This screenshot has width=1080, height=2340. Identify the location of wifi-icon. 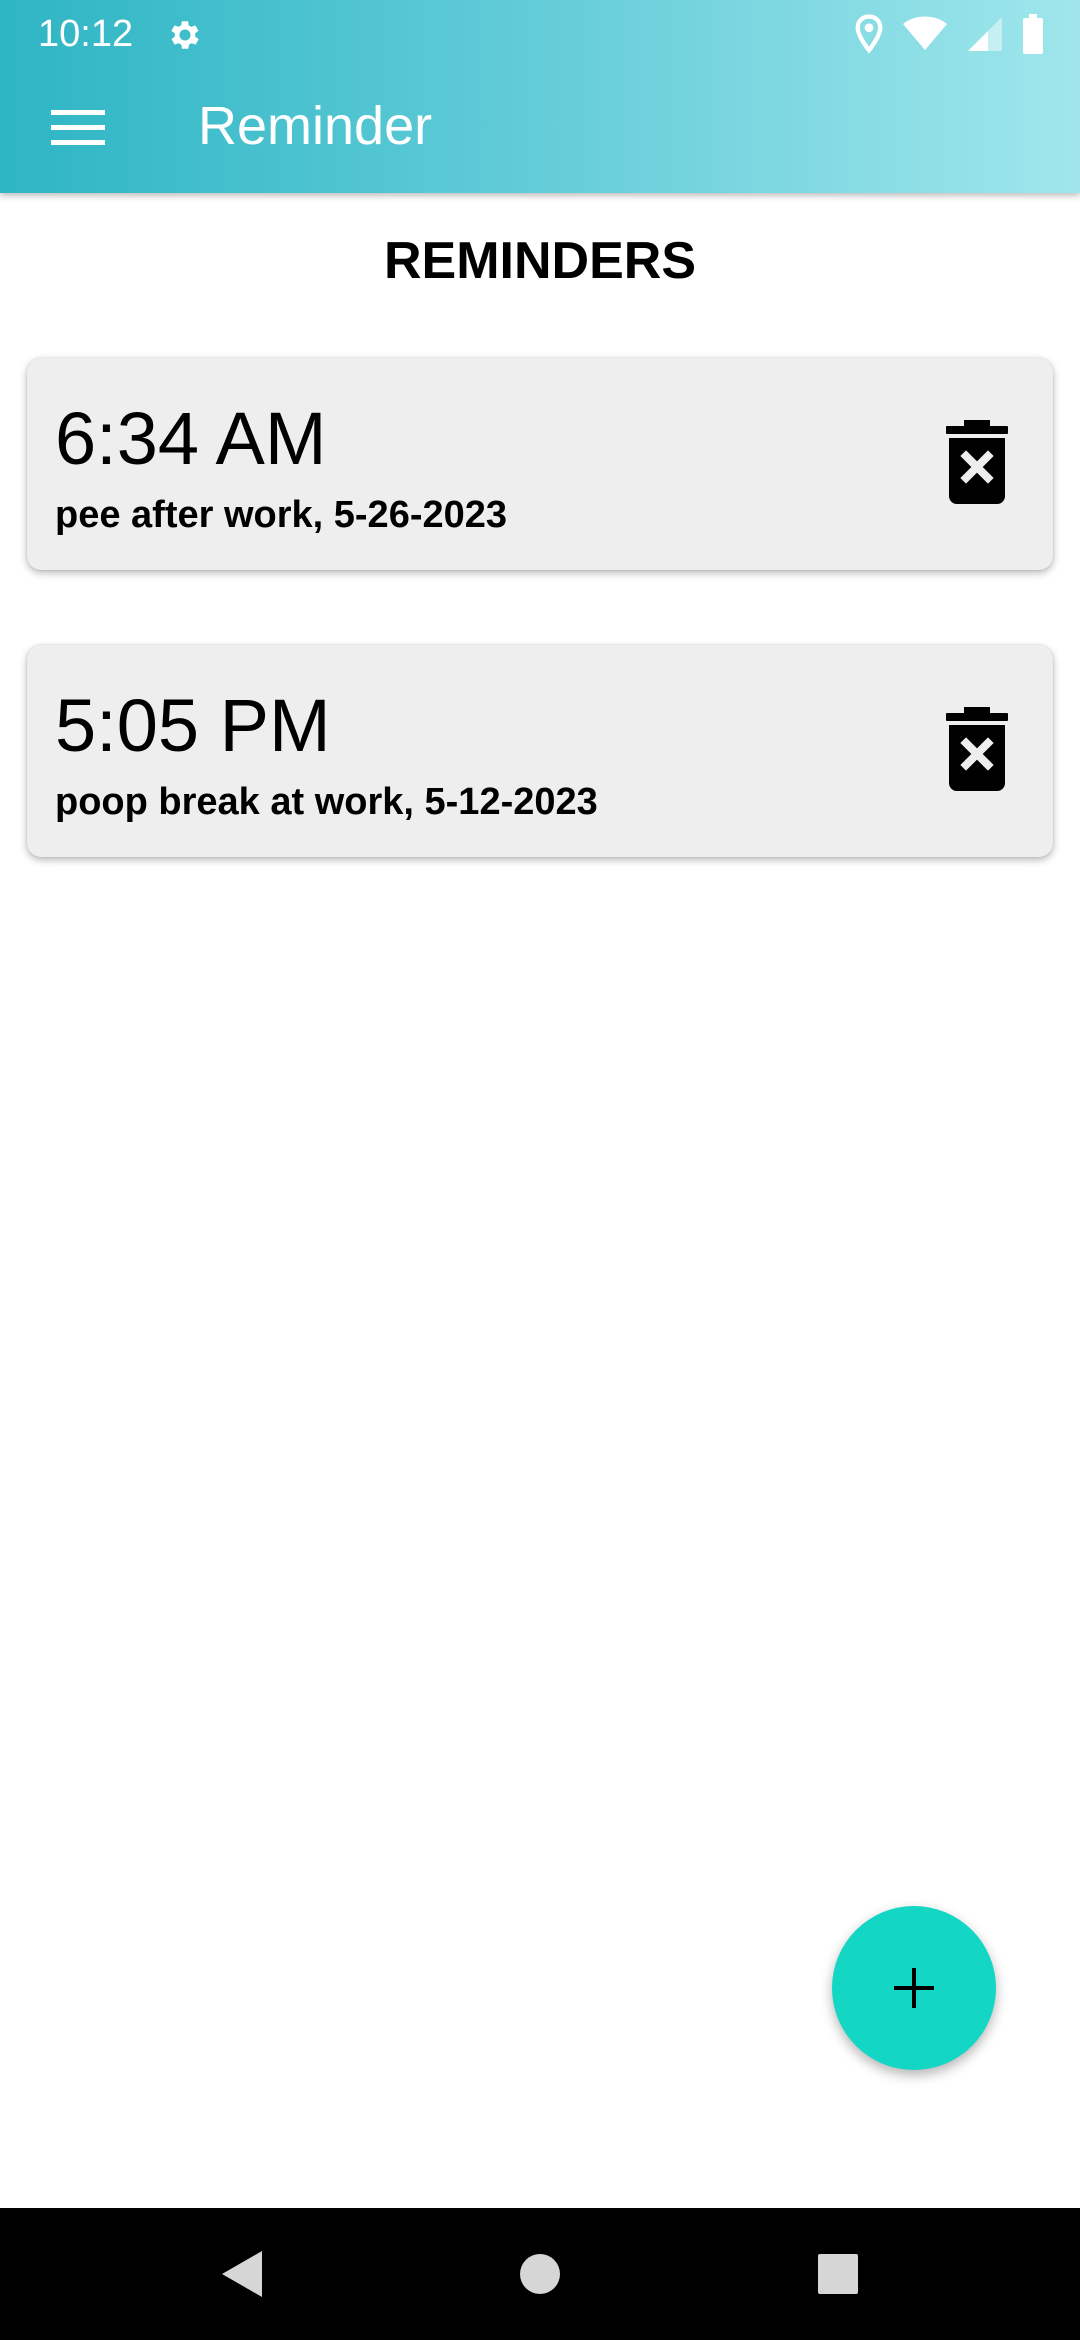
(925, 33).